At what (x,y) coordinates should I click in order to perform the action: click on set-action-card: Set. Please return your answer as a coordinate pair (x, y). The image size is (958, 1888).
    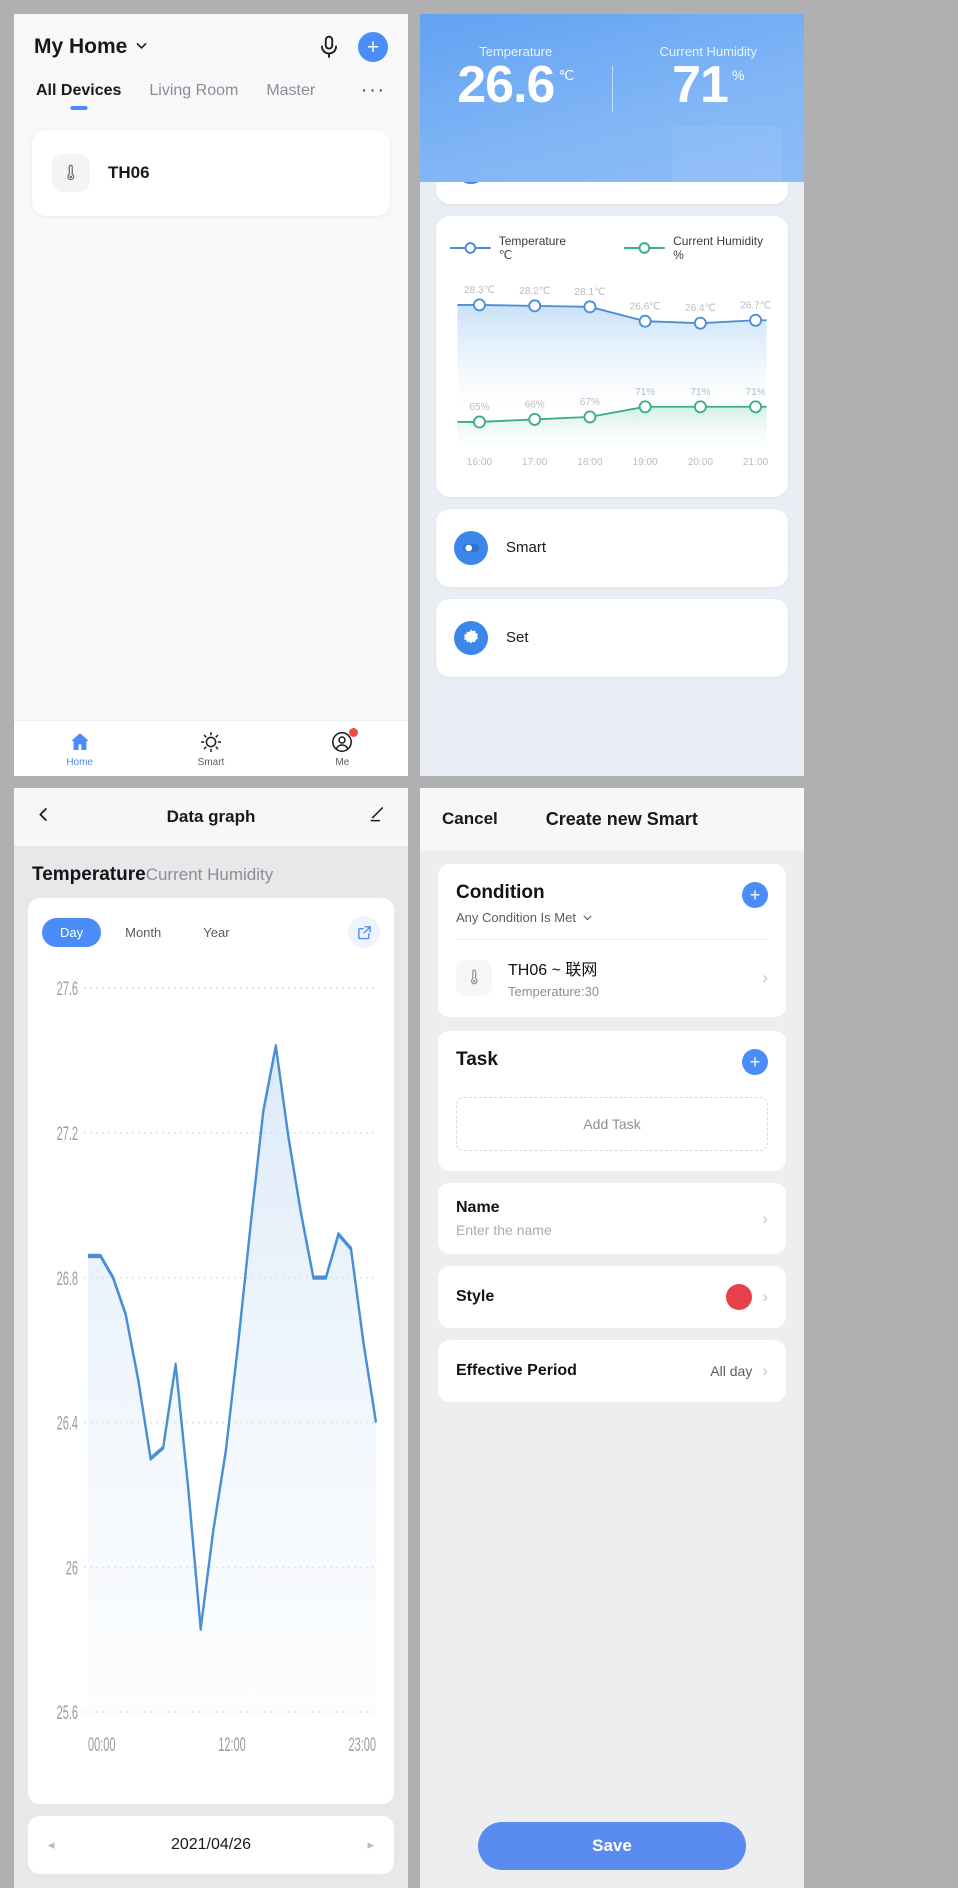
    Looking at the image, I should click on (612, 637).